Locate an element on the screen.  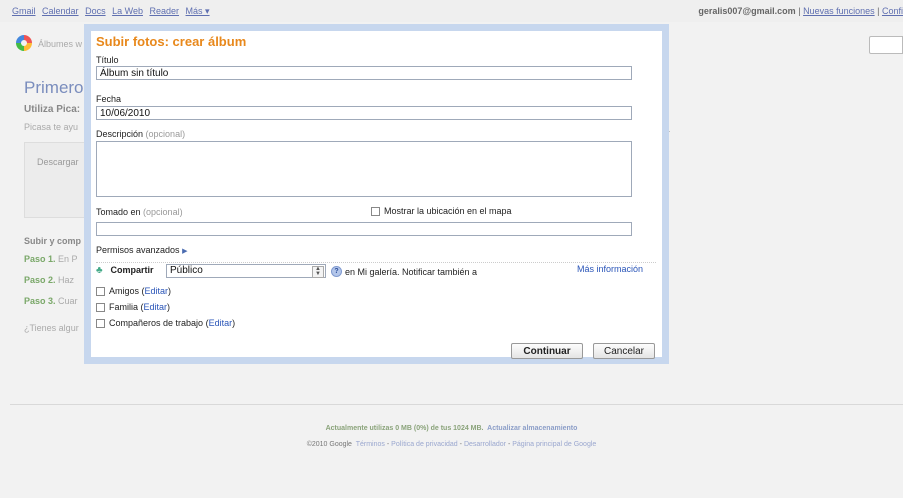
section-divider is located at coordinates (376, 262).